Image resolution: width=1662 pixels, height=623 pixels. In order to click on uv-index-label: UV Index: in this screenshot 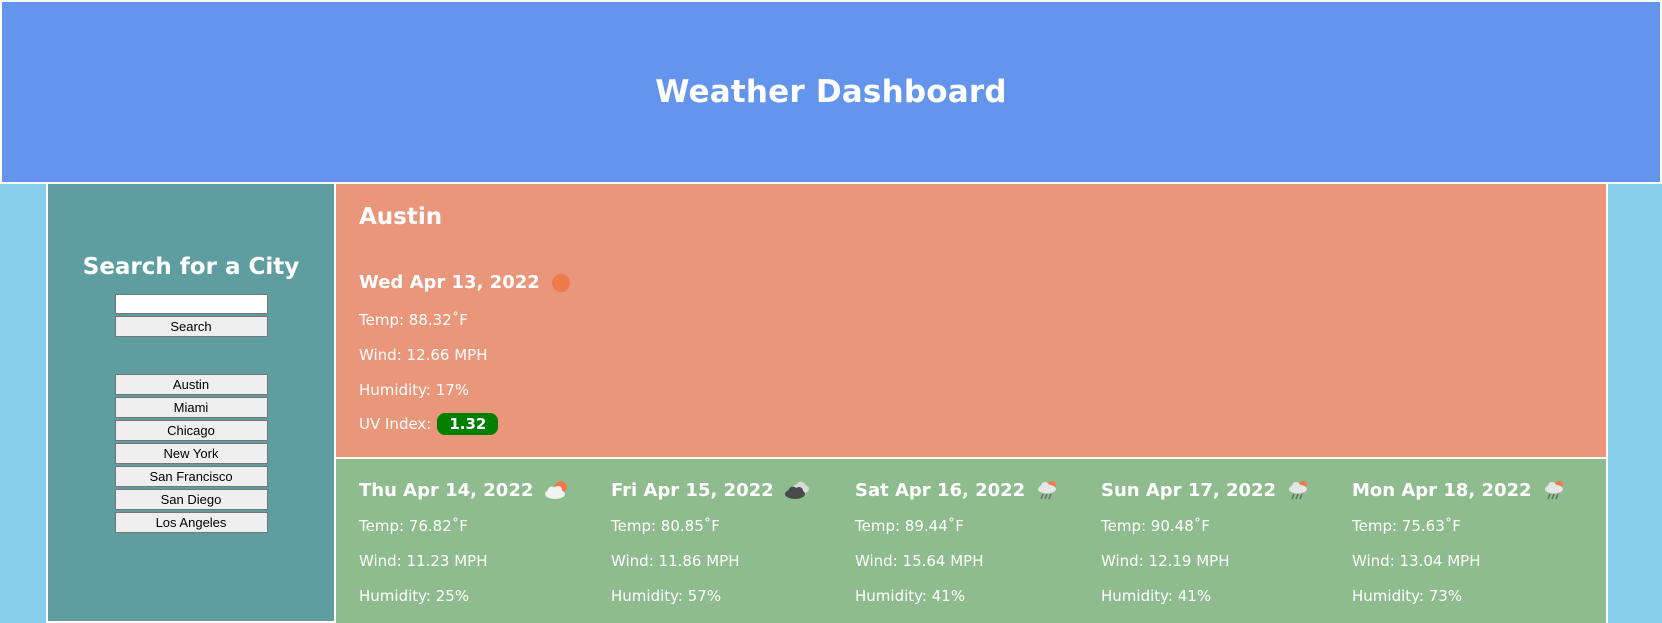, I will do `click(395, 424)`.